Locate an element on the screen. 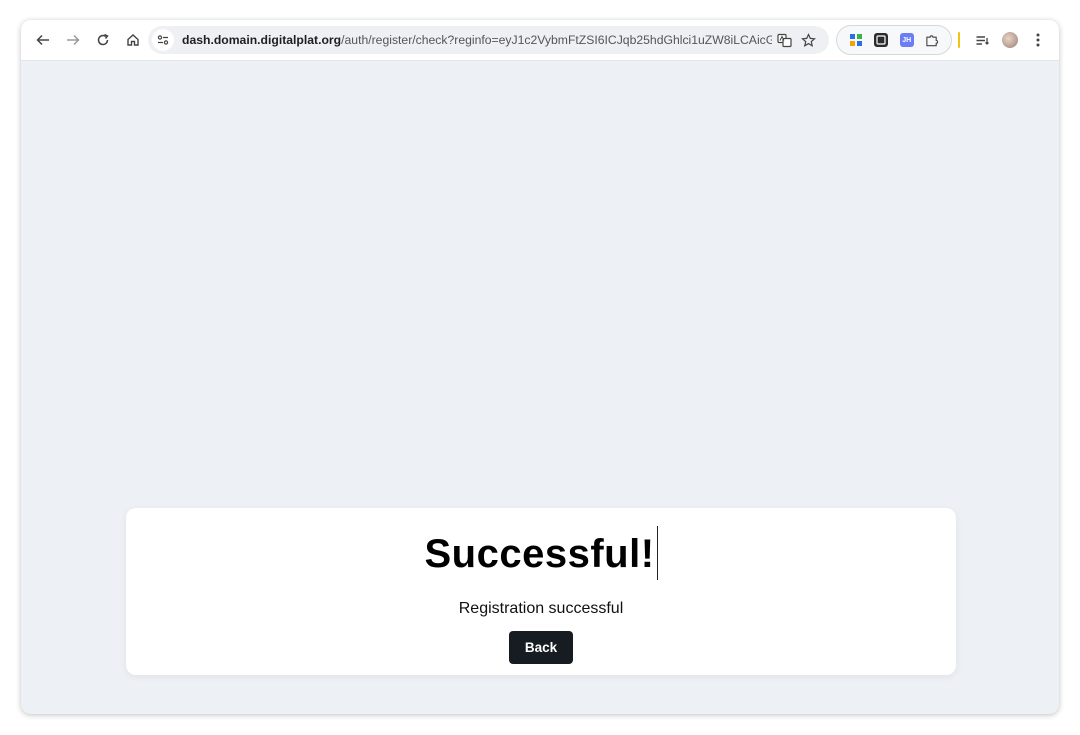 This screenshot has width=1080, height=735. extension-jh-label: JH is located at coordinates (907, 40).